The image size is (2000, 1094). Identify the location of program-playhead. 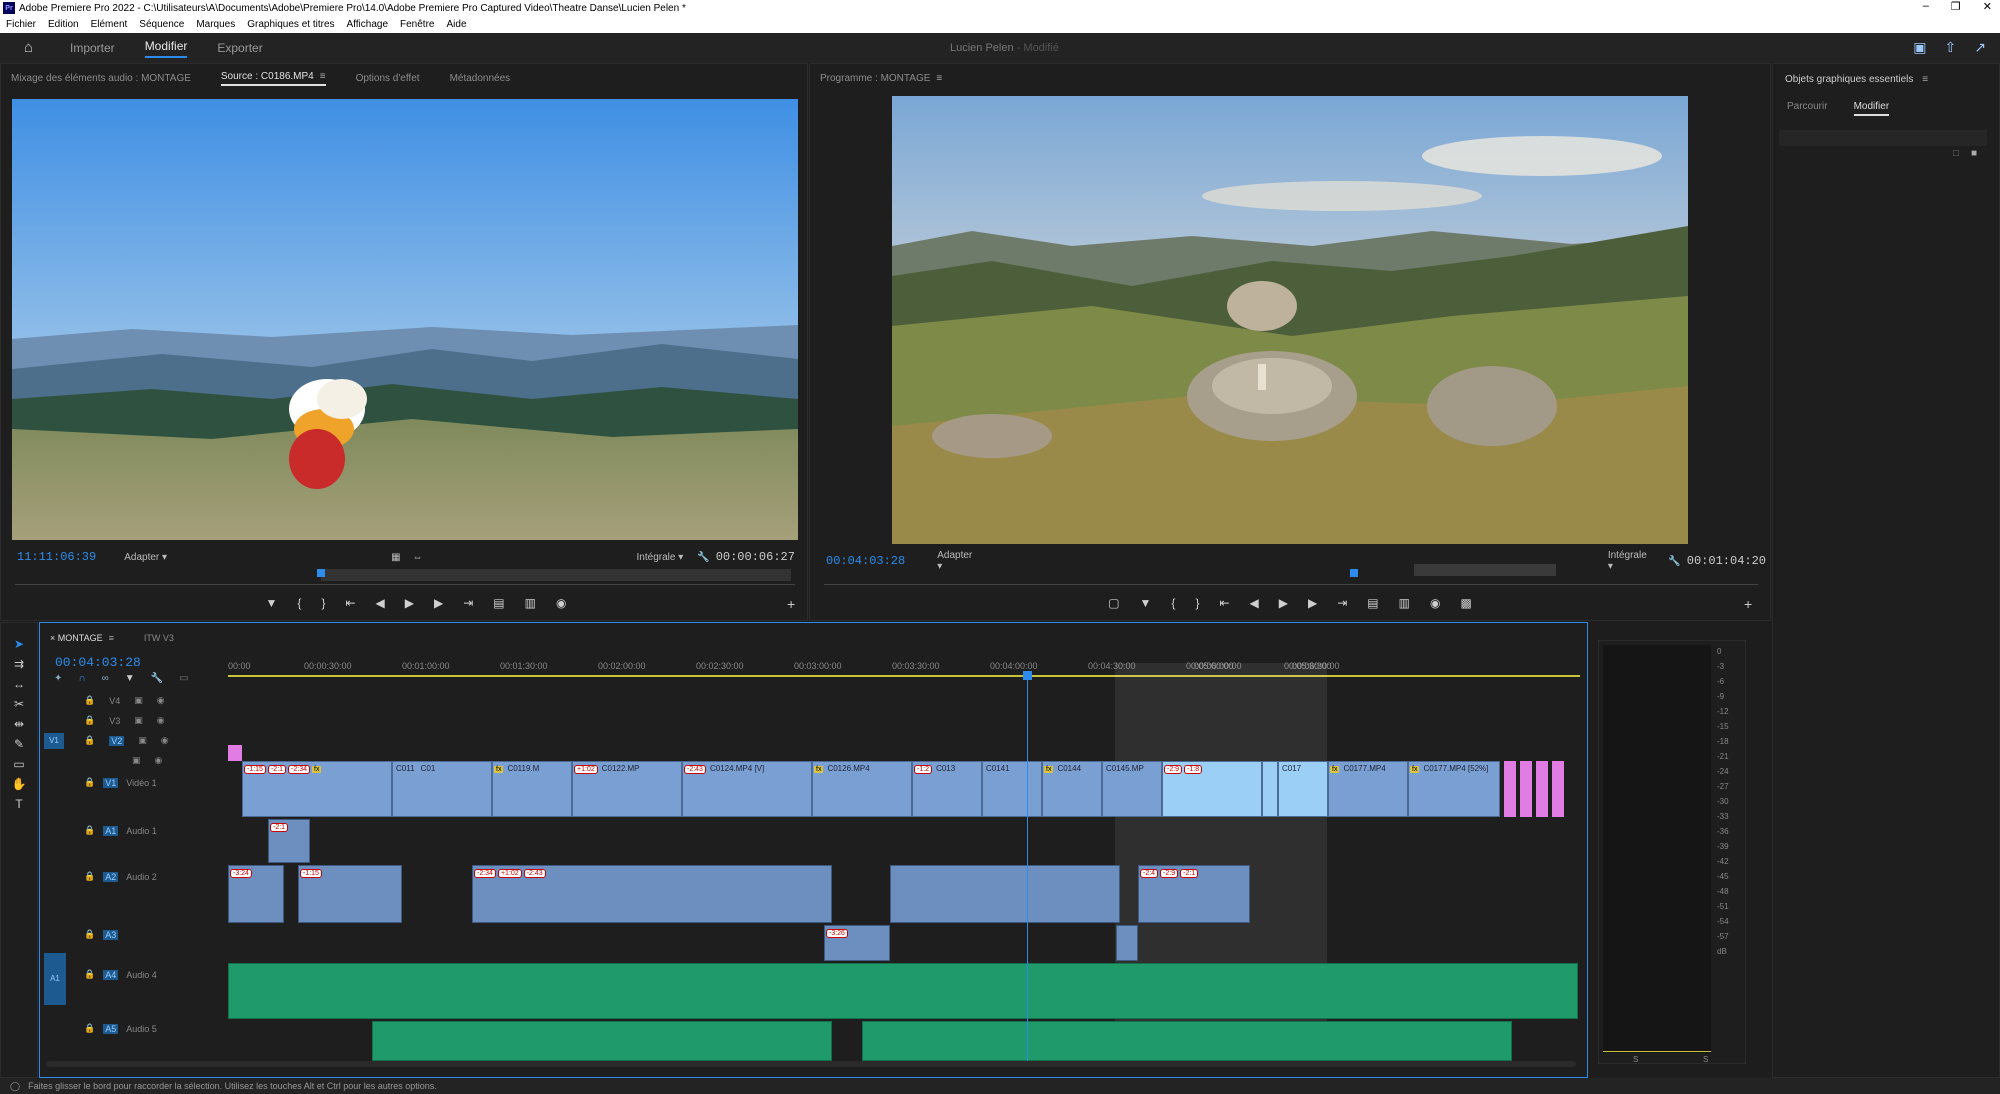
(1354, 573).